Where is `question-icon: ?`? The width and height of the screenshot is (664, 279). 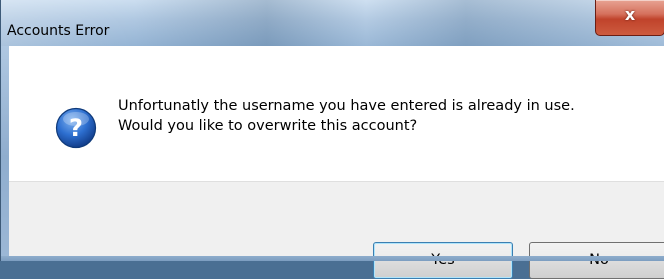 question-icon: ? is located at coordinates (76, 128).